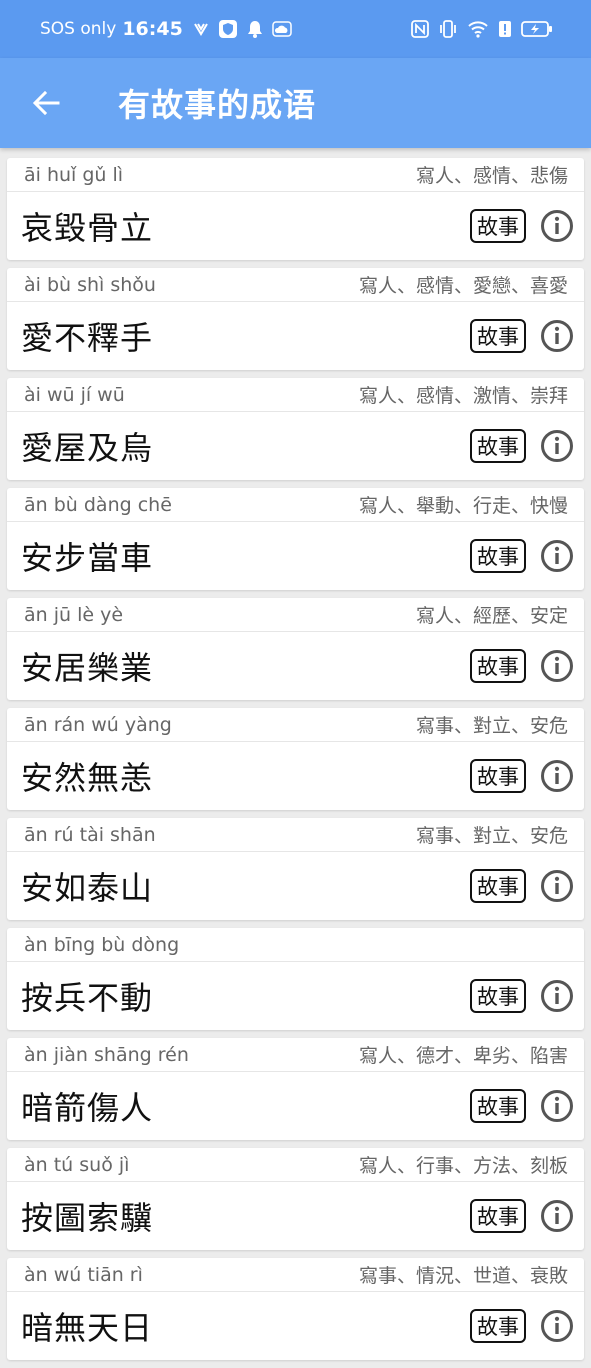 The image size is (591, 1368). What do you see at coordinates (295, 615) in the screenshot?
I see `idiom-card-header: ān jū lè yè 寫人、經歷、安定` at bounding box center [295, 615].